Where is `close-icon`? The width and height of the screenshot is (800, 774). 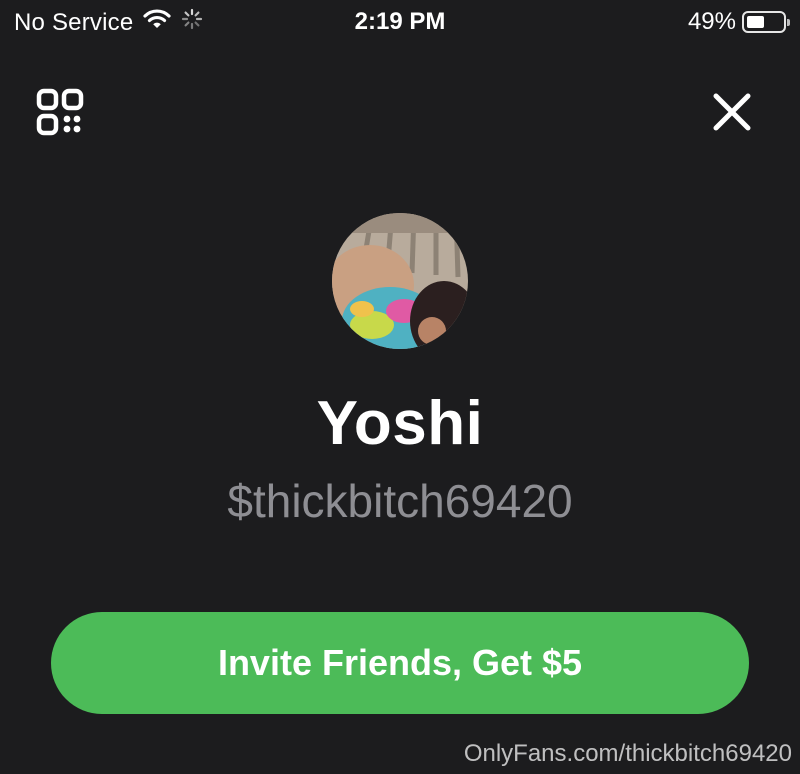 close-icon is located at coordinates (732, 112).